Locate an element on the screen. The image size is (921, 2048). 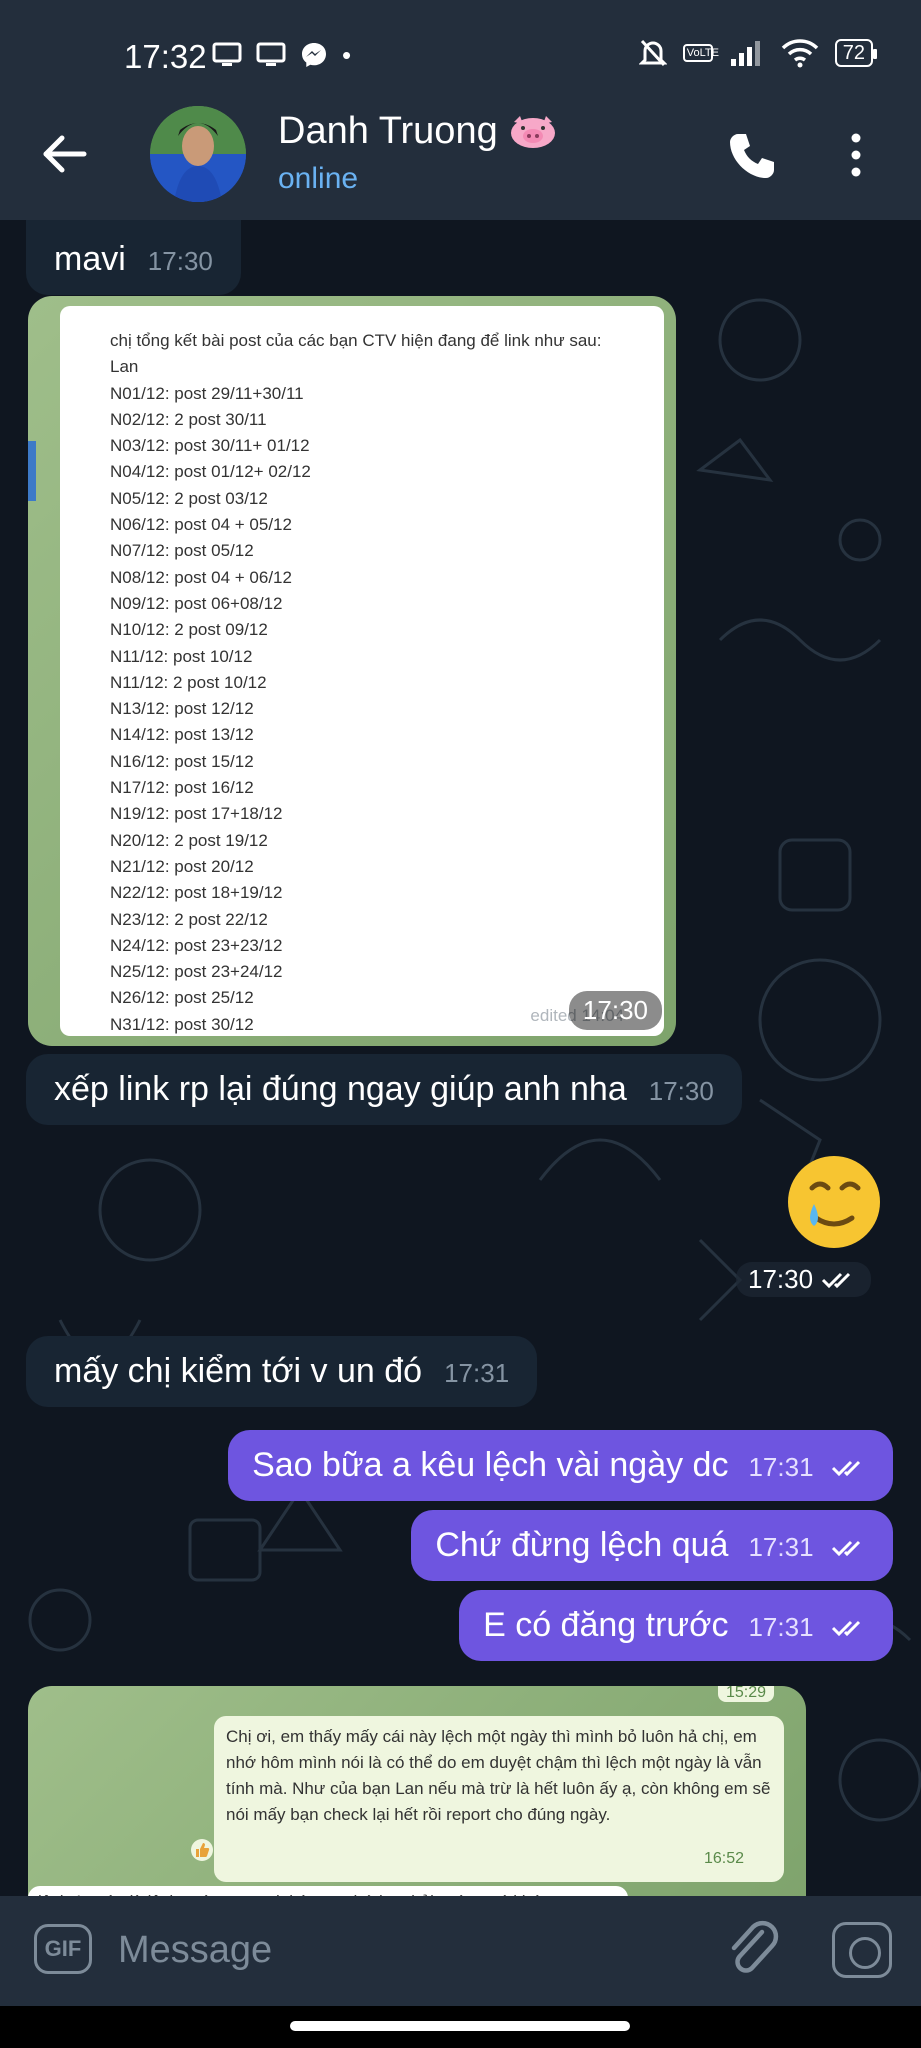
message-input-bar: GIF is located at coordinates (460, 1951).